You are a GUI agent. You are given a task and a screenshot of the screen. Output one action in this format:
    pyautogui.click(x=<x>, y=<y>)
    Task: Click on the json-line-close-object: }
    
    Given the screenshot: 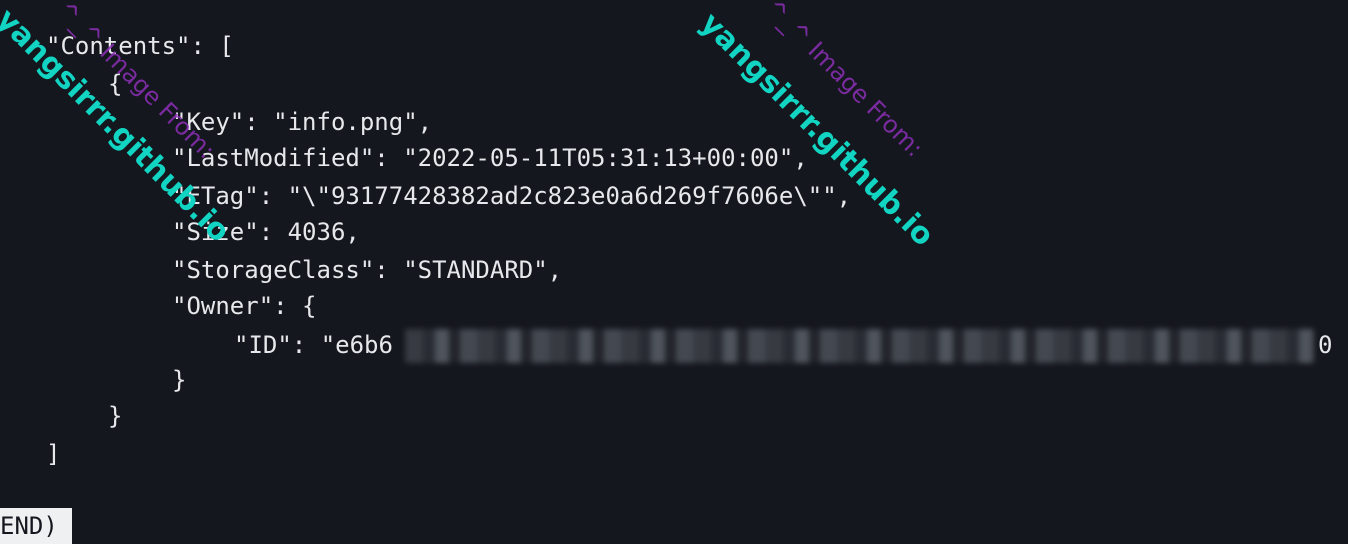 What is the action you would take?
    pyautogui.click(x=115, y=416)
    